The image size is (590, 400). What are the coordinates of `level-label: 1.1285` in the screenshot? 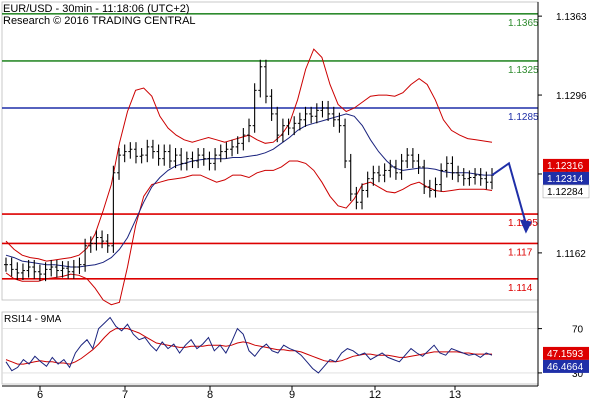 It's located at (523, 117).